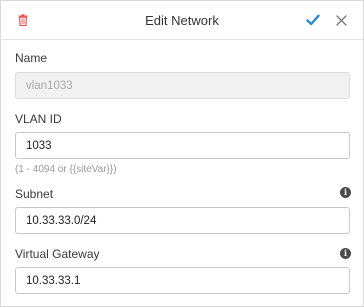 The height and width of the screenshot is (307, 364). What do you see at coordinates (66, 169) in the screenshot?
I see `vlan-id-hint: (1 - 4094 or {{siteVar}})` at bounding box center [66, 169].